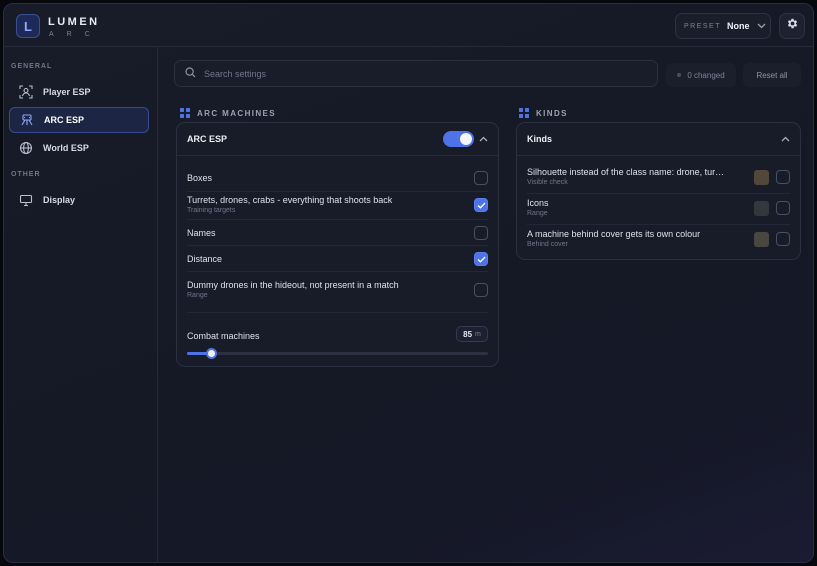  I want to click on sidebar-item-label: Display, so click(59, 200).